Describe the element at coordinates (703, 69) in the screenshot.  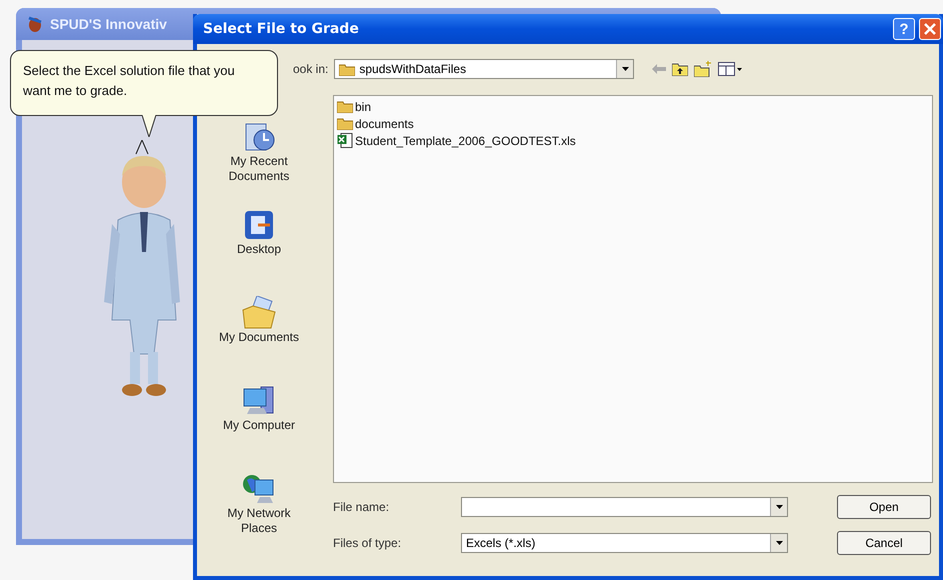
I see `new-folder-icon` at that location.